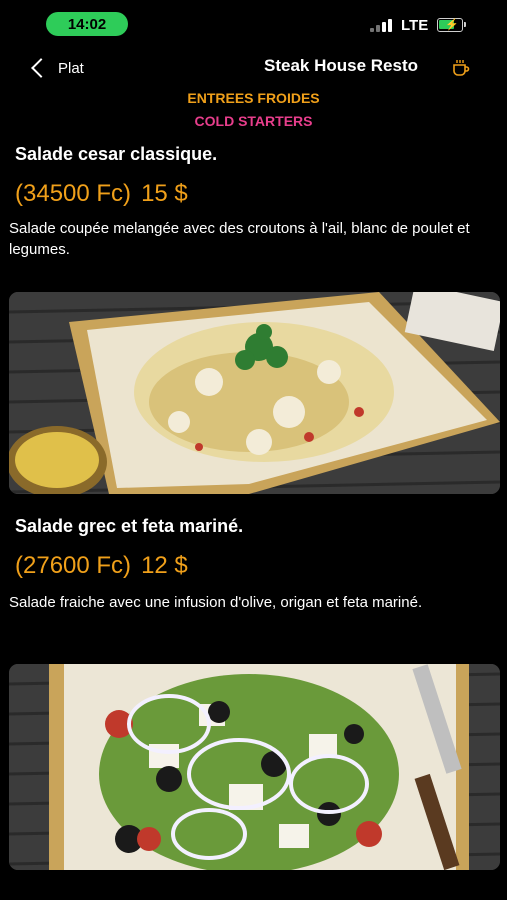 This screenshot has width=507, height=900. I want to click on network-type: LTE, so click(415, 25).